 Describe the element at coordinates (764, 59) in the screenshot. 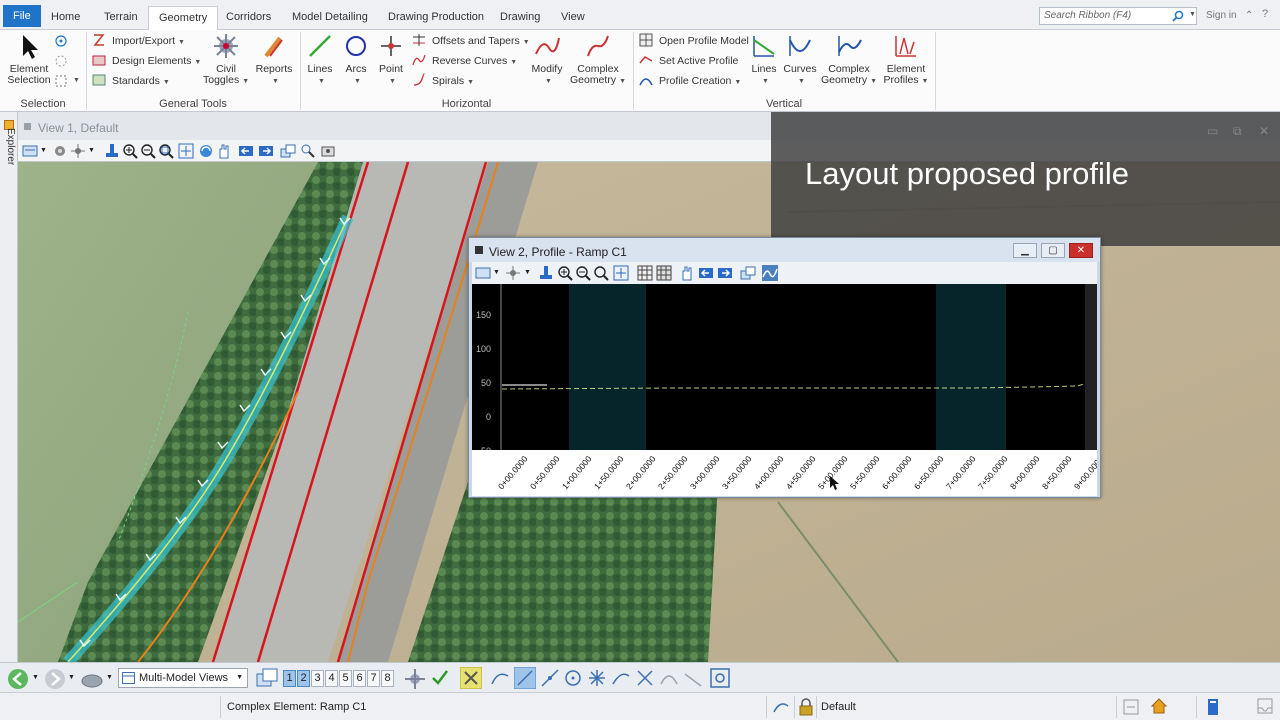

I see `vertical-lines-button: Lines ▼` at that location.